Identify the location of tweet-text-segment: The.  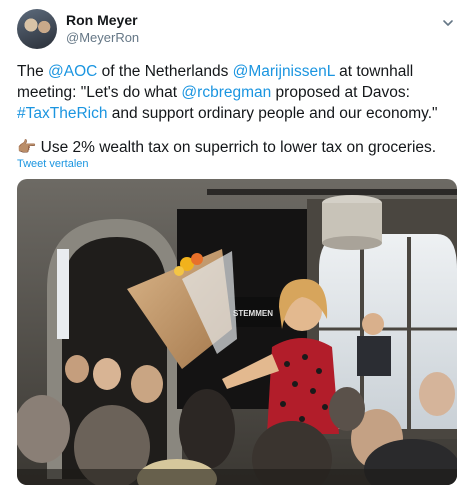
(33, 71).